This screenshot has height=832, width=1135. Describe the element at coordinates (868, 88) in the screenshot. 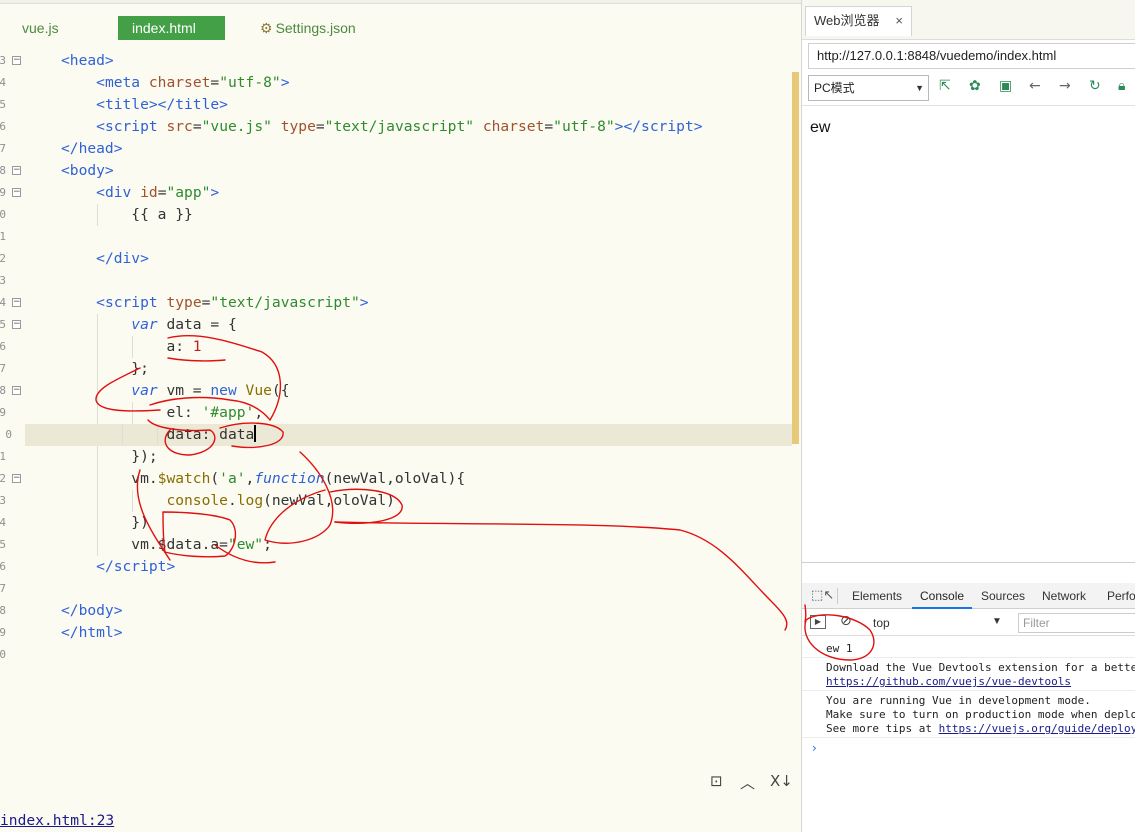

I see `mode-select: PC模式 ▼` at that location.